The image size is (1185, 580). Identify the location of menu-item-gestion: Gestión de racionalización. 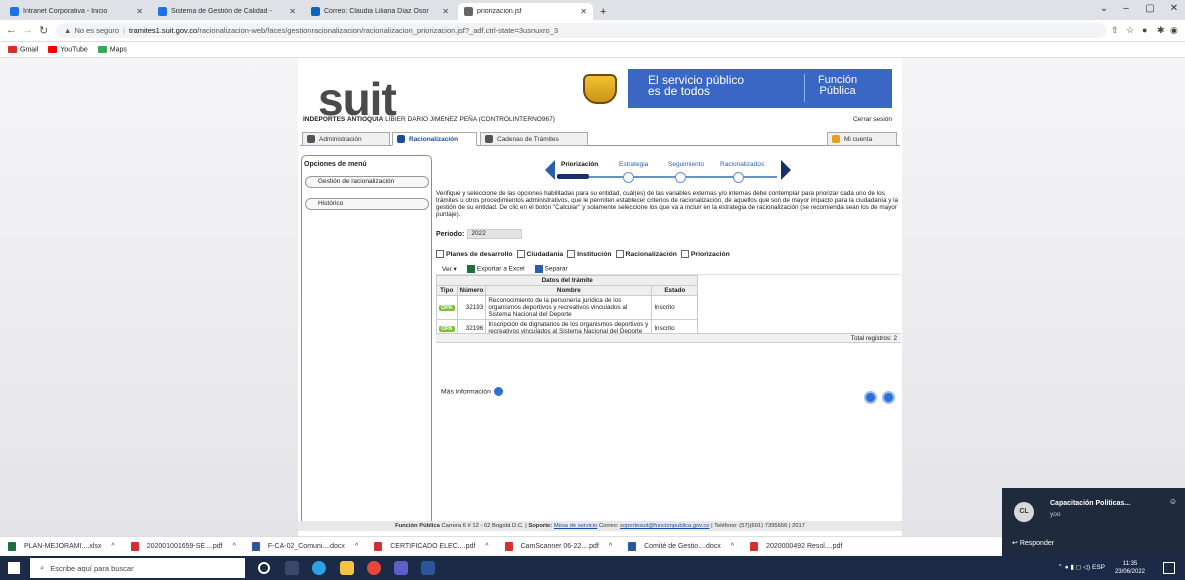
(367, 182).